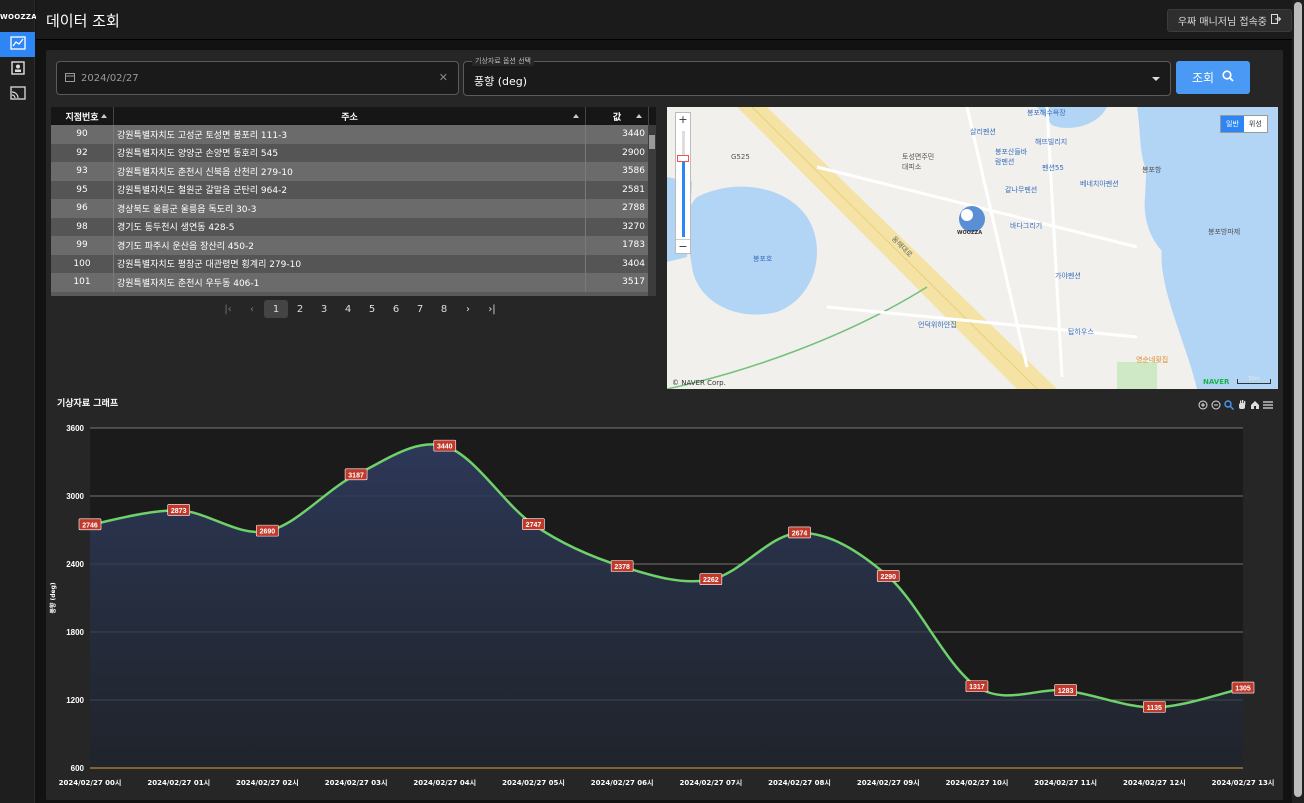  I want to click on table-cell-station: 98, so click(82, 226).